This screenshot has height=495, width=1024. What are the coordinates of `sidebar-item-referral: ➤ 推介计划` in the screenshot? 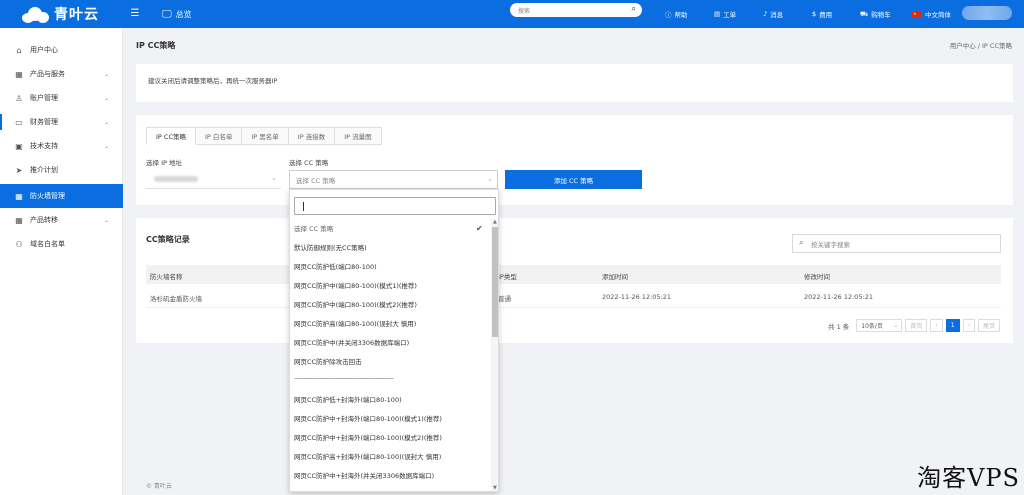 It's located at (61, 170).